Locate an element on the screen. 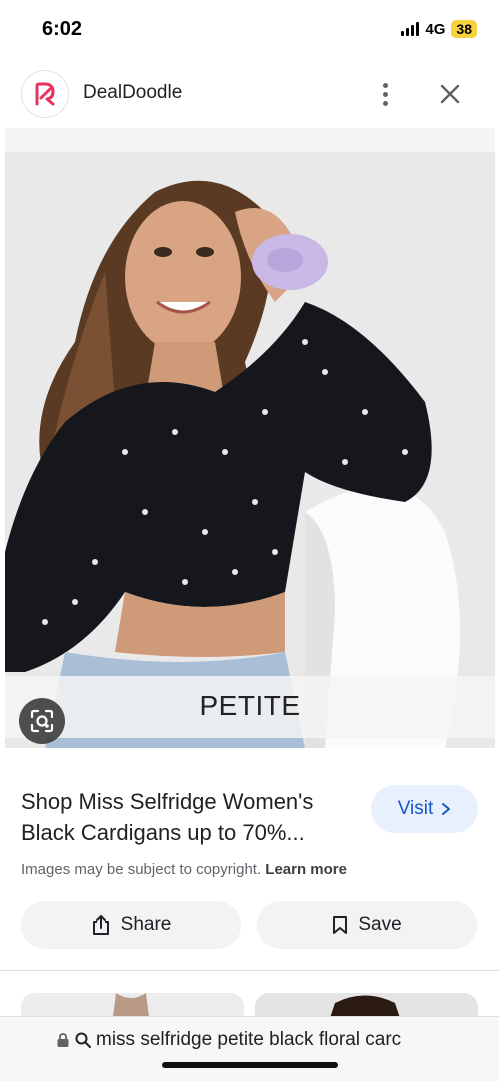  share-icon is located at coordinates (100, 925).